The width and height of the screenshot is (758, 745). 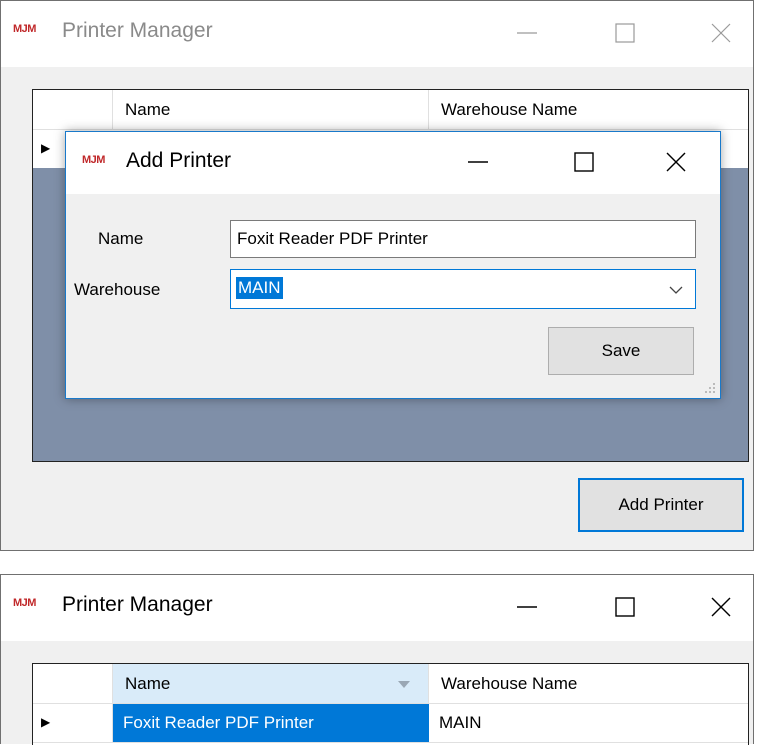 What do you see at coordinates (676, 290) in the screenshot?
I see `dropdown-chevron-icon` at bounding box center [676, 290].